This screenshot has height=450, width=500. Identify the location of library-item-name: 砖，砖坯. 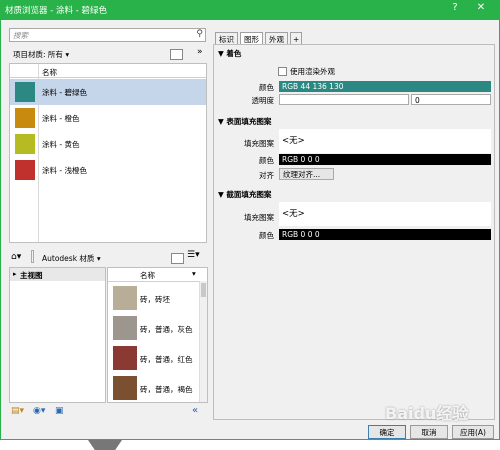
(155, 299).